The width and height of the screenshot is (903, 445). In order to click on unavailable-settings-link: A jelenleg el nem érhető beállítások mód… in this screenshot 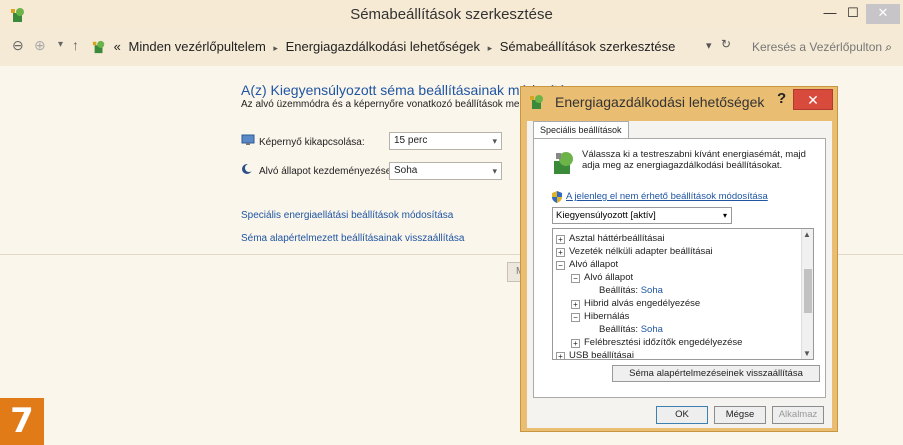, I will do `click(667, 196)`.